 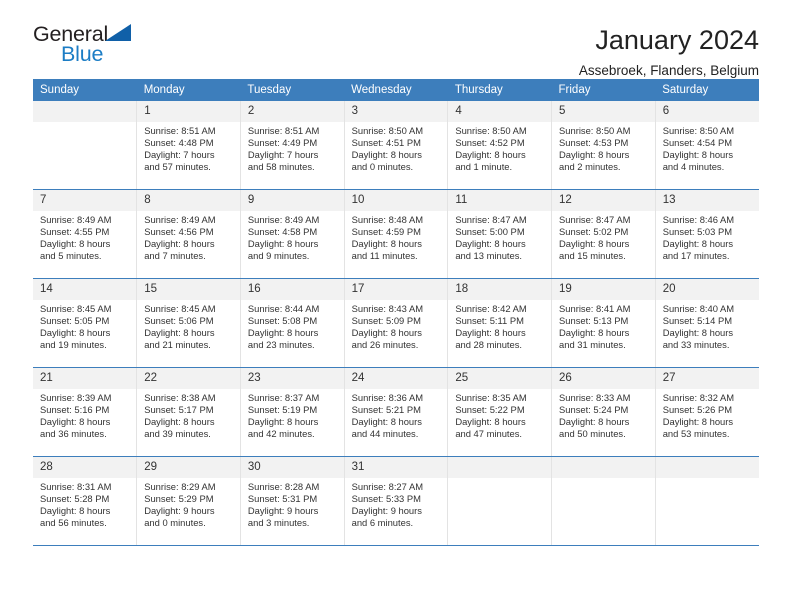 I want to click on sunrise-text: Sunrise: 8:40 AM, so click(x=698, y=308).